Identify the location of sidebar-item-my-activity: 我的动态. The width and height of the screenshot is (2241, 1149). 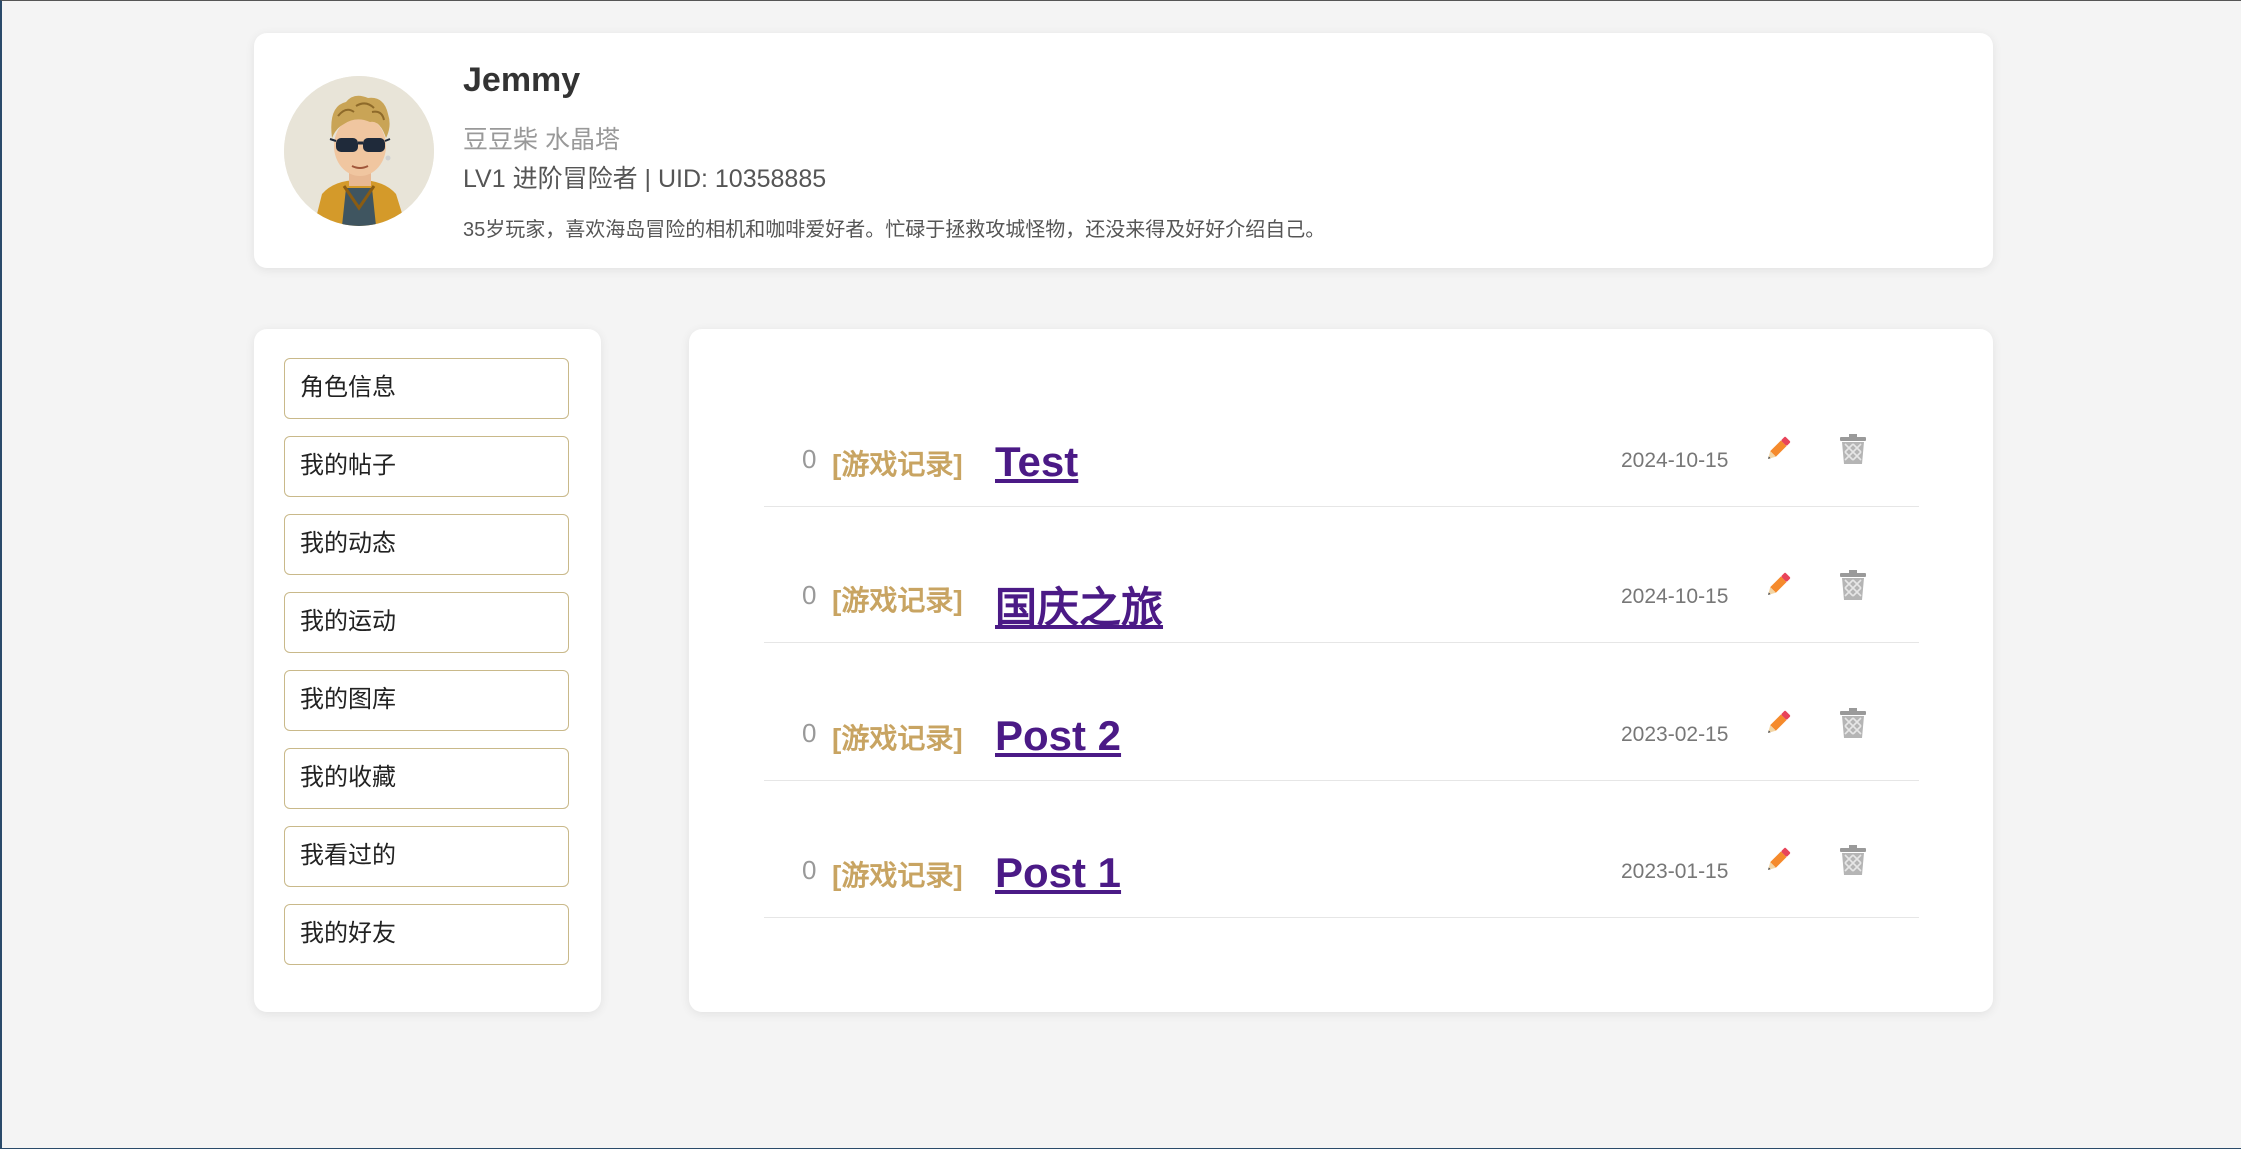
(426, 544).